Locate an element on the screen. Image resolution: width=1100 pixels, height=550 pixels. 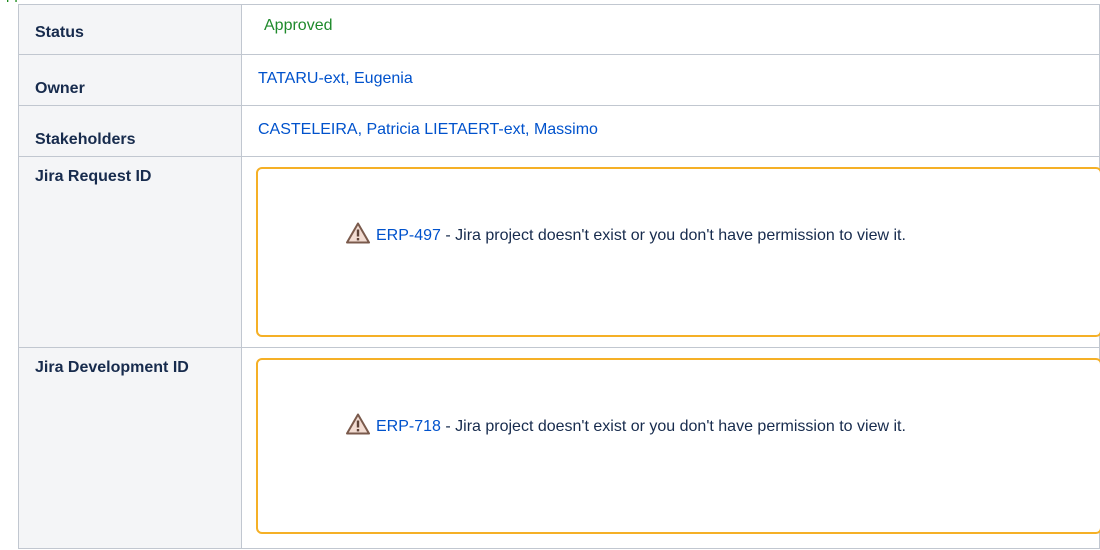
status-badge: Approved is located at coordinates (298, 25).